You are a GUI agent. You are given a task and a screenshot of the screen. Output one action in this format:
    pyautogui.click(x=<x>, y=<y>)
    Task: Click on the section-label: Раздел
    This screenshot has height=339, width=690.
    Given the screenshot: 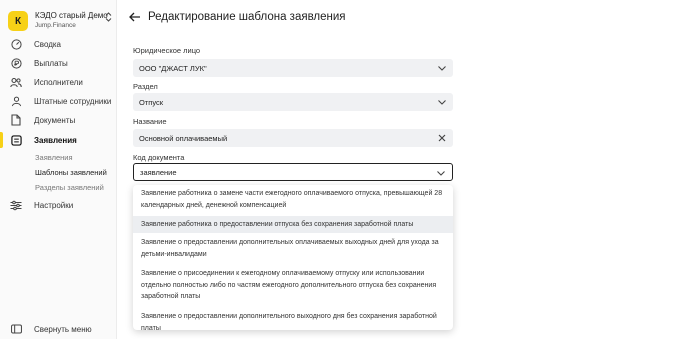 What is the action you would take?
    pyautogui.click(x=145, y=86)
    